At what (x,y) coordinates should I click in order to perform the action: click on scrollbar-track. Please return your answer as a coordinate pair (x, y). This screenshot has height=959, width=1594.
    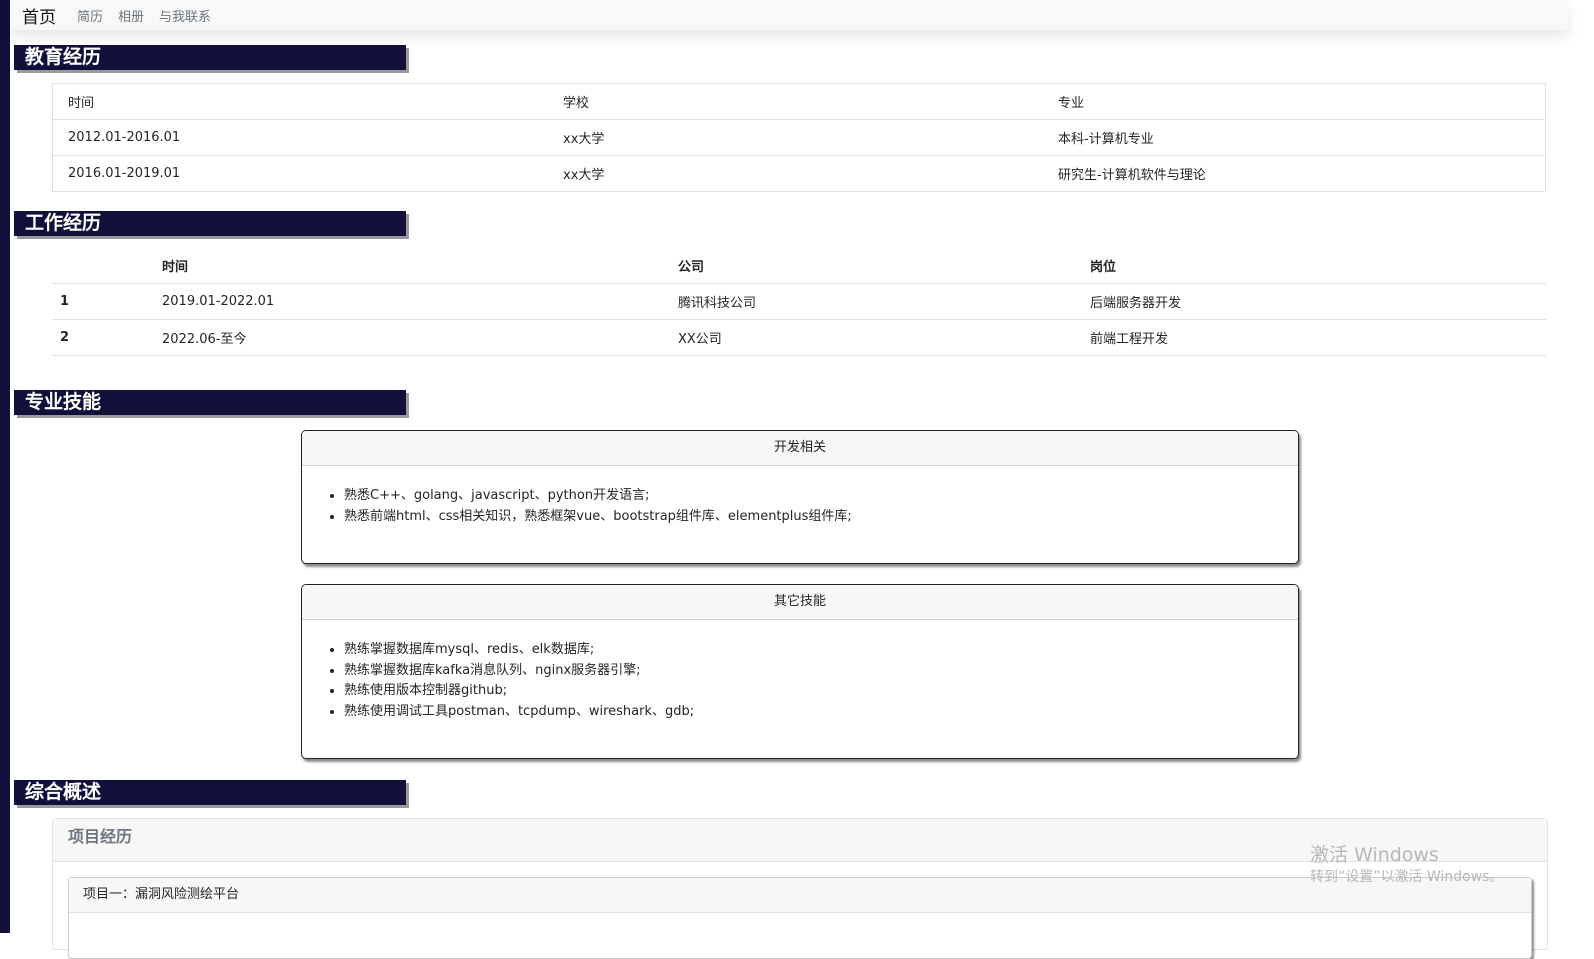
    Looking at the image, I should click on (1581, 466).